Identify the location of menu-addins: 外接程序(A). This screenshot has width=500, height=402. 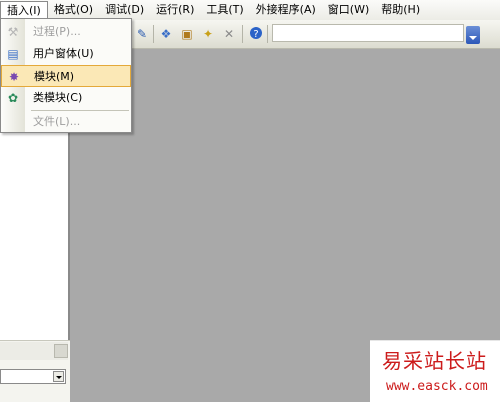
(286, 10).